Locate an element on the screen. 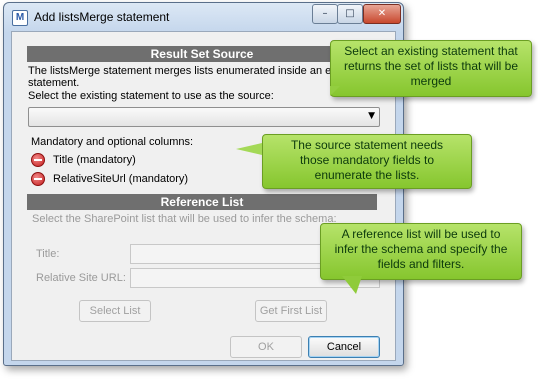  column-title-label: Title (mandatory) is located at coordinates (94, 160).